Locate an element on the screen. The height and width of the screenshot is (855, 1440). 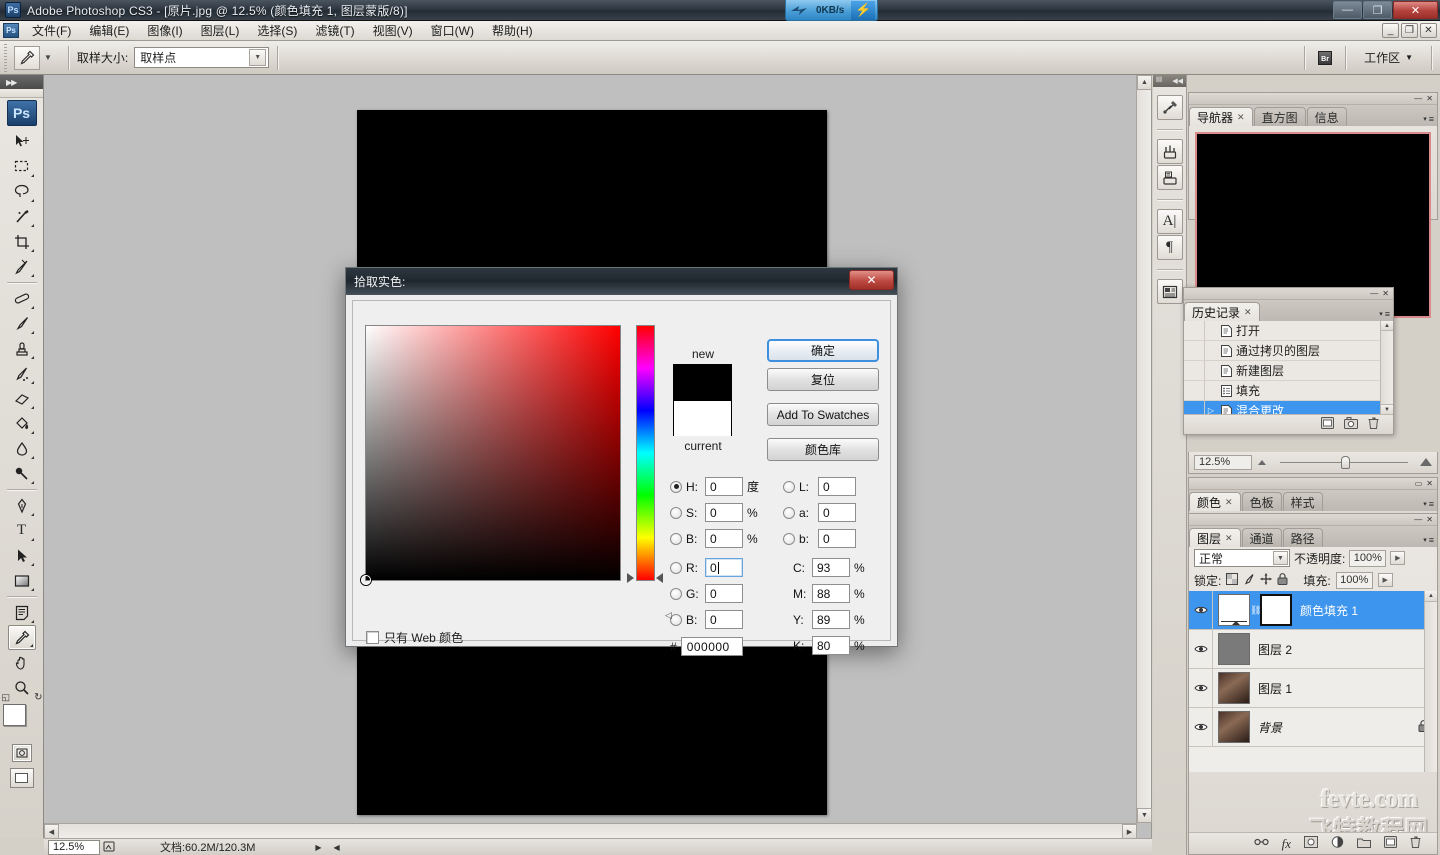
character-icon: A| is located at coordinates (1169, 221).